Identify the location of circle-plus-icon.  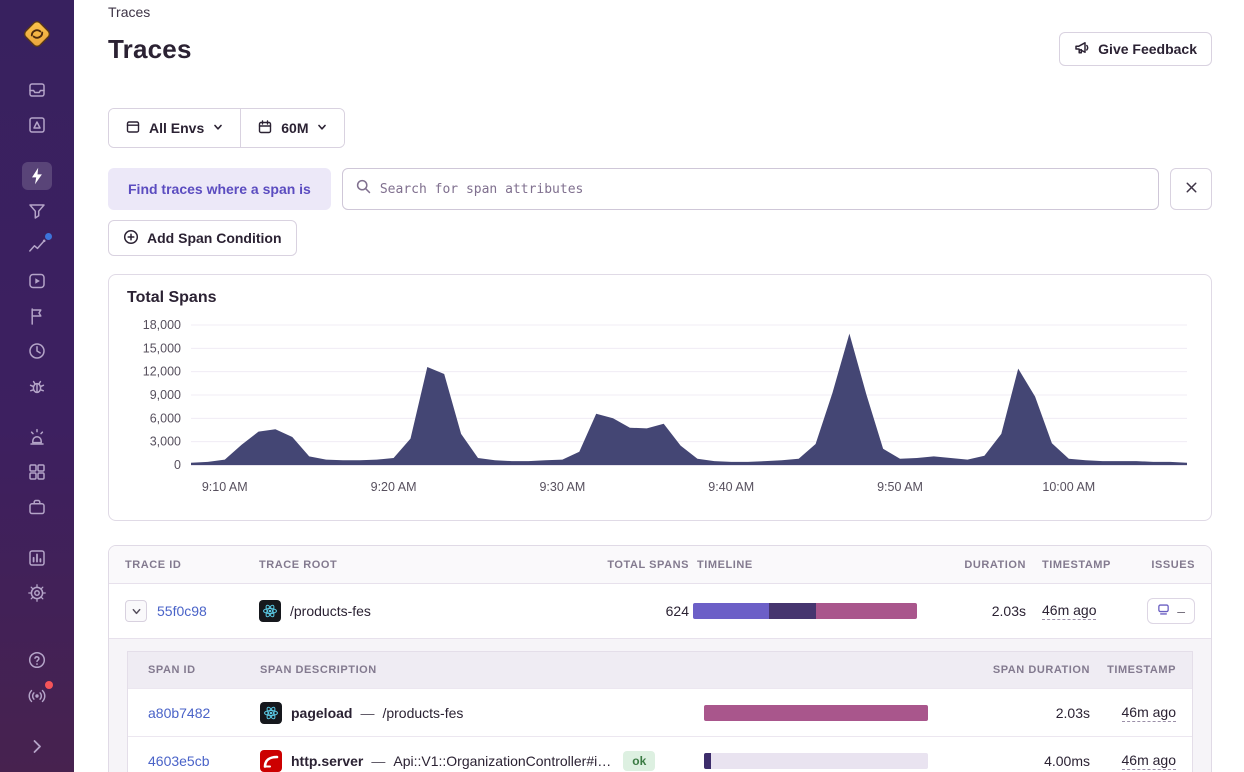
(131, 238).